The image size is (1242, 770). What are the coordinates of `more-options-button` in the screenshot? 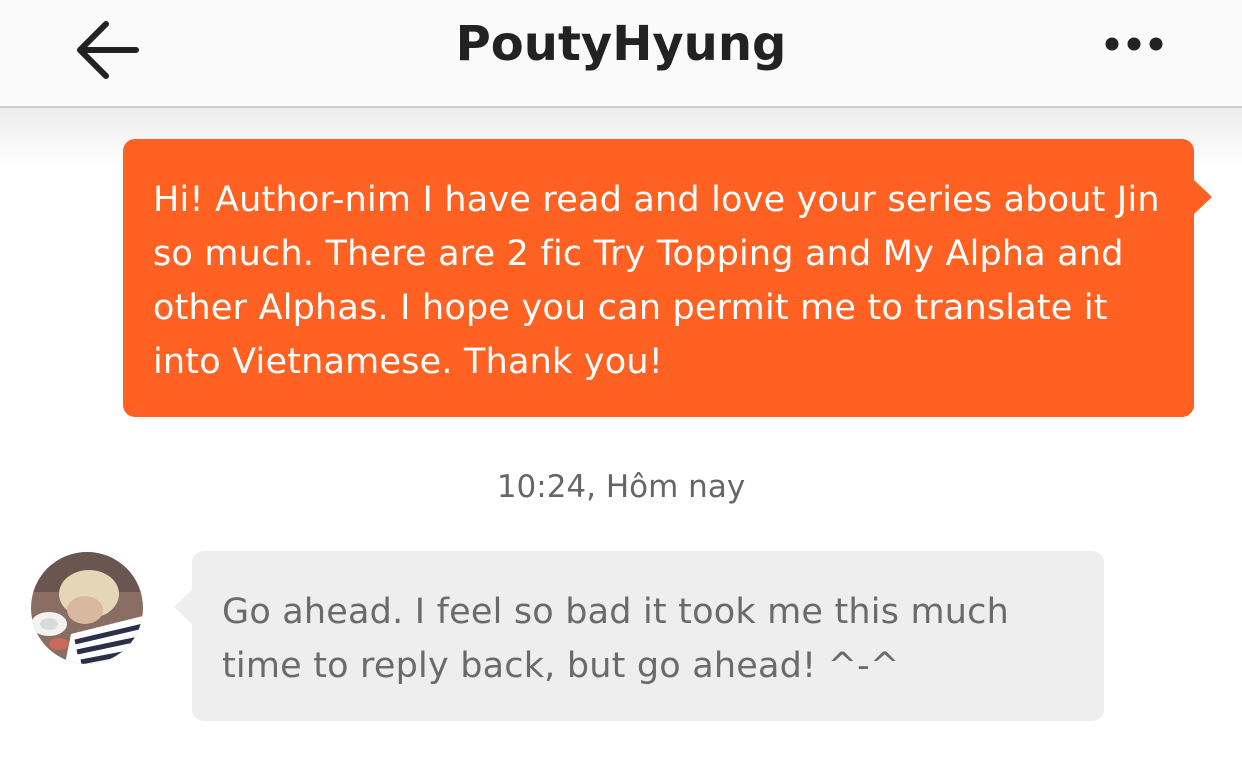 It's located at (1134, 44).